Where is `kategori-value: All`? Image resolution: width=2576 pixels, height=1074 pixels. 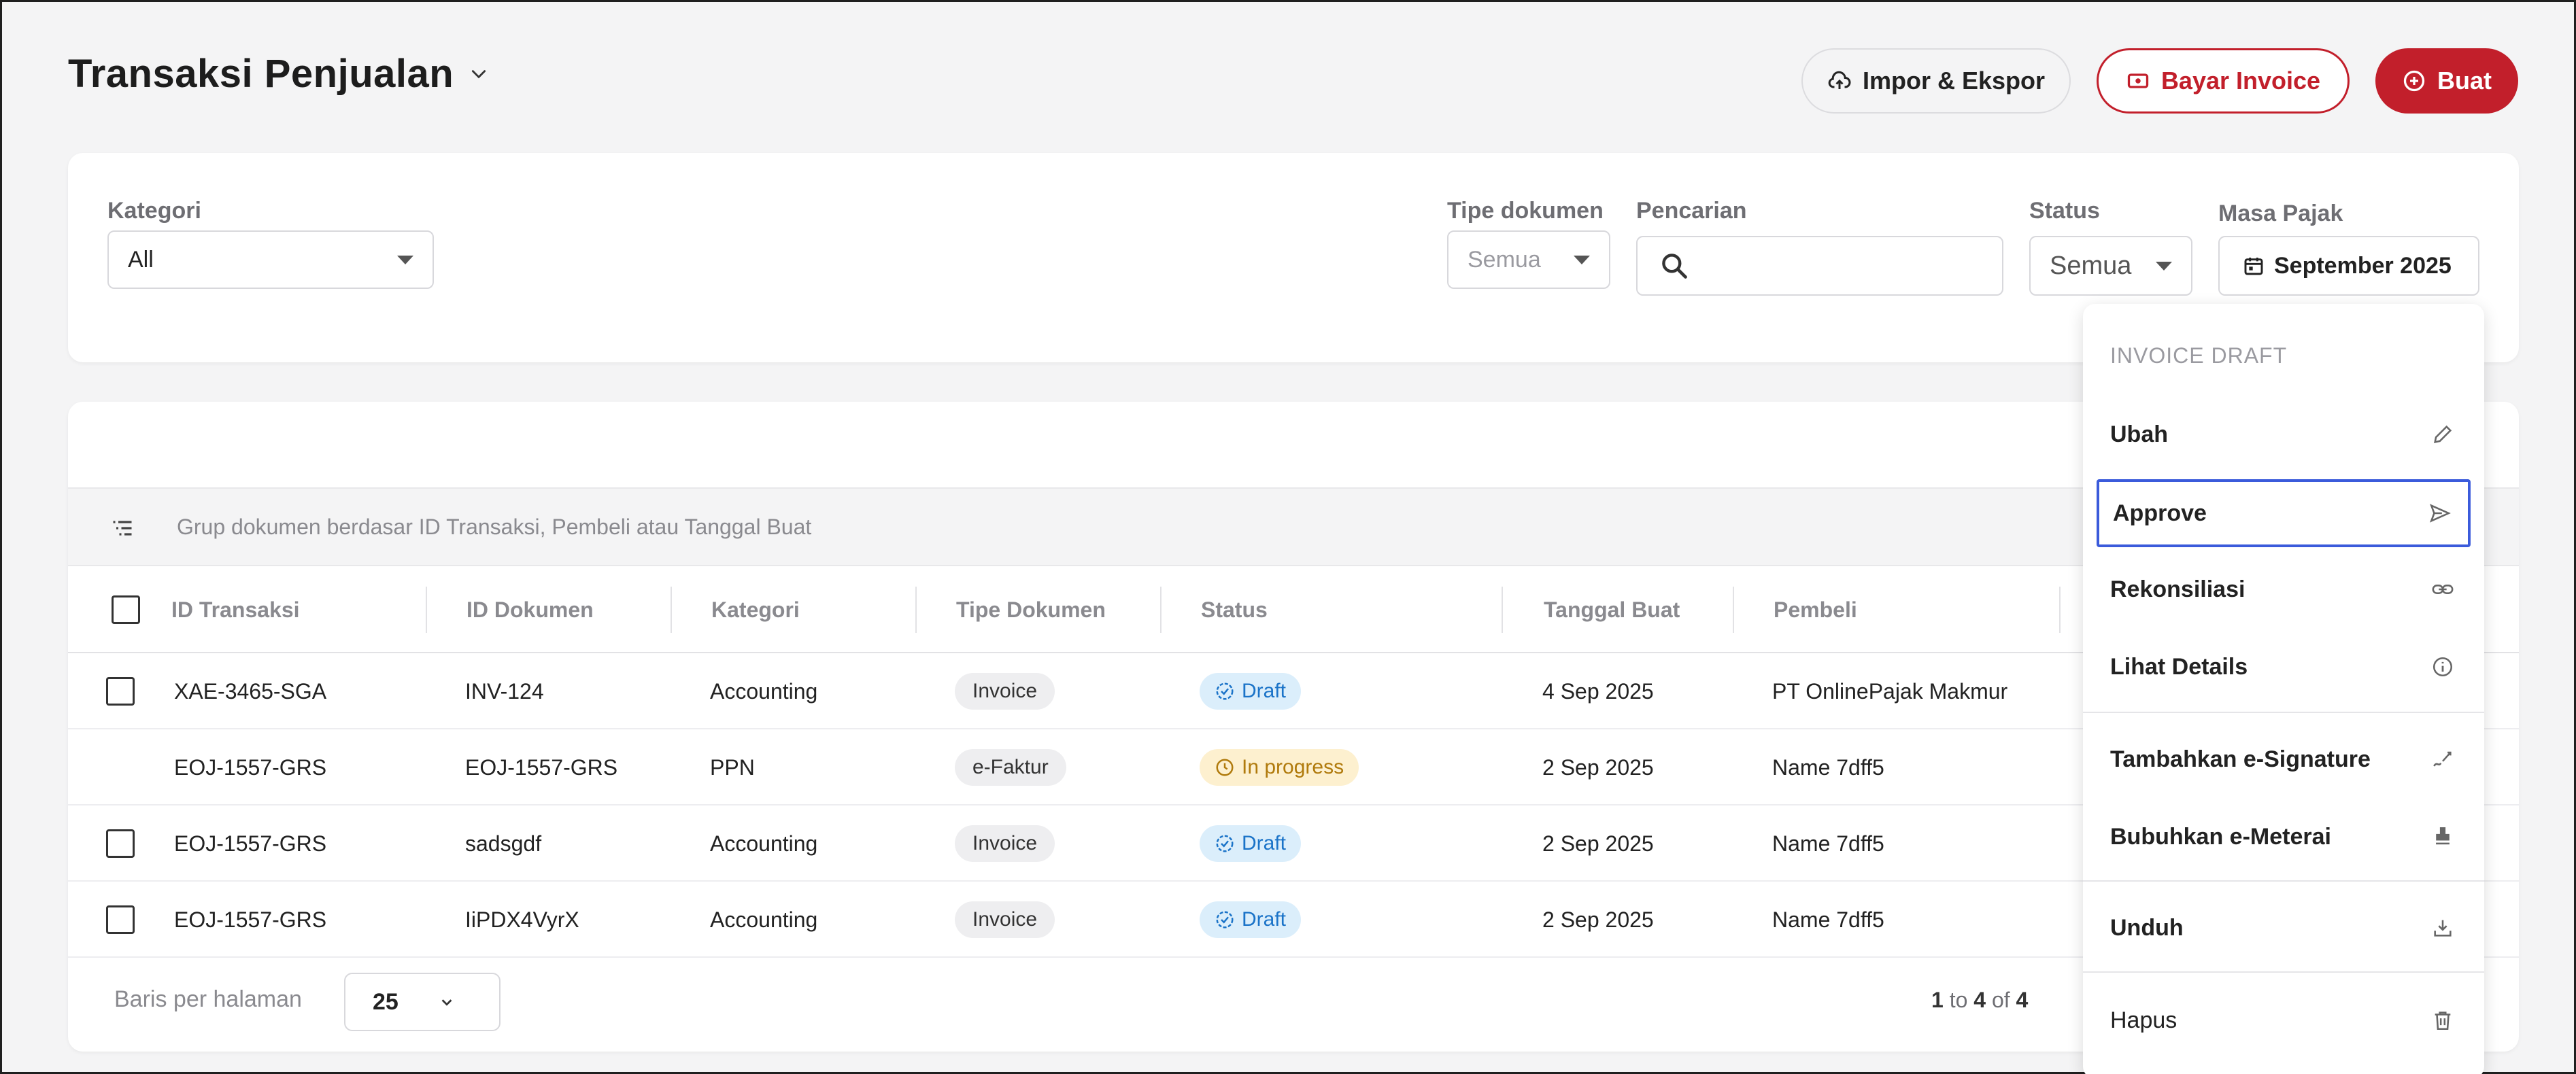 kategori-value: All is located at coordinates (141, 259).